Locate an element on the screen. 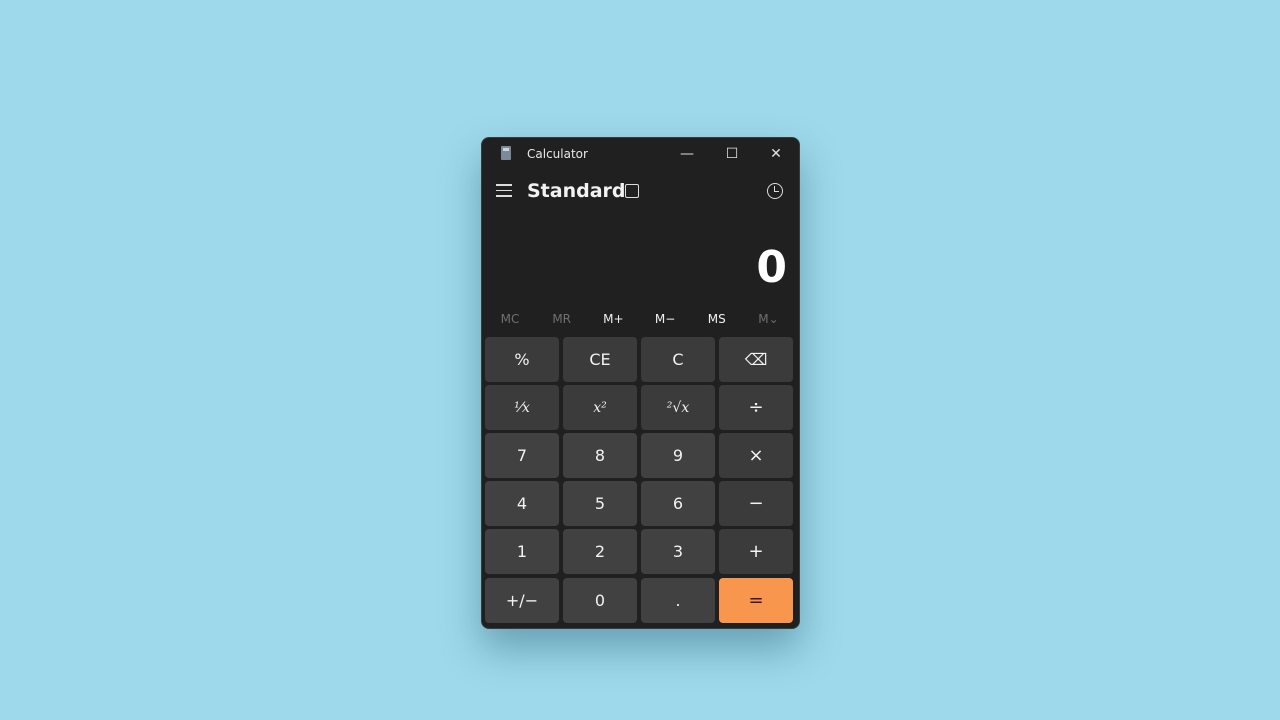 This screenshot has width=1280, height=720. keep-on-top-icon is located at coordinates (632, 191).